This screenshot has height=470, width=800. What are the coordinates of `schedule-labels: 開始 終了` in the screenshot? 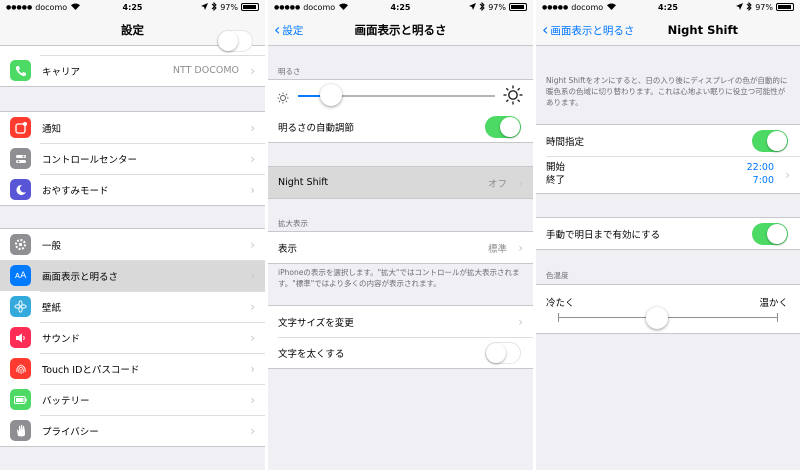 It's located at (555, 175).